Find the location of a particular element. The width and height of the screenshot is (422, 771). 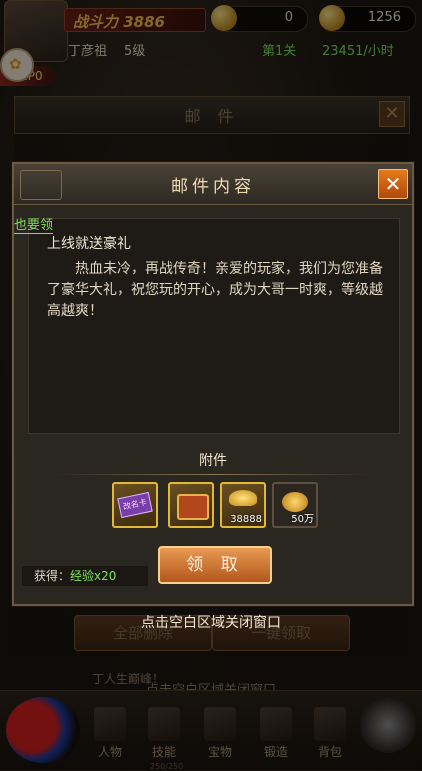

gain-item: 经验 is located at coordinates (82, 576).